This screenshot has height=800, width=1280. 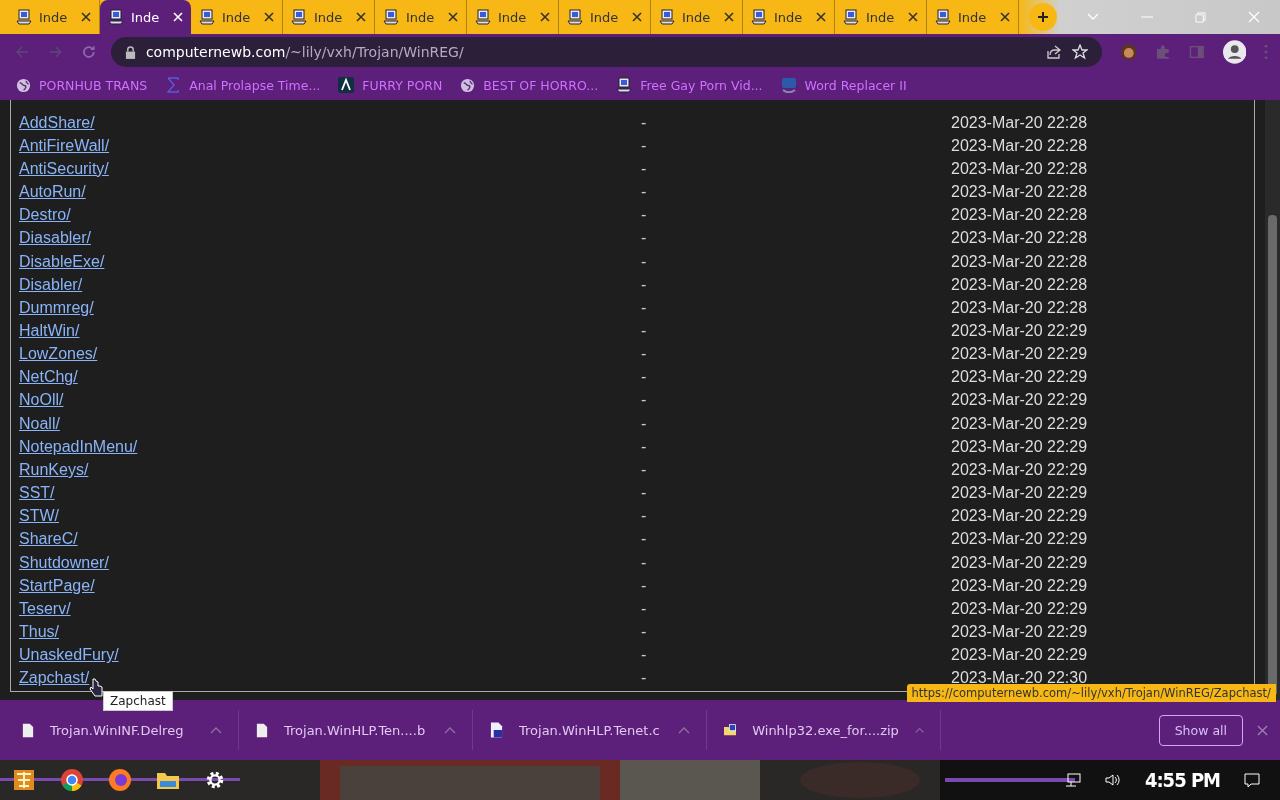 I want to click on folder-link: Dummreg/, so click(x=330, y=307).